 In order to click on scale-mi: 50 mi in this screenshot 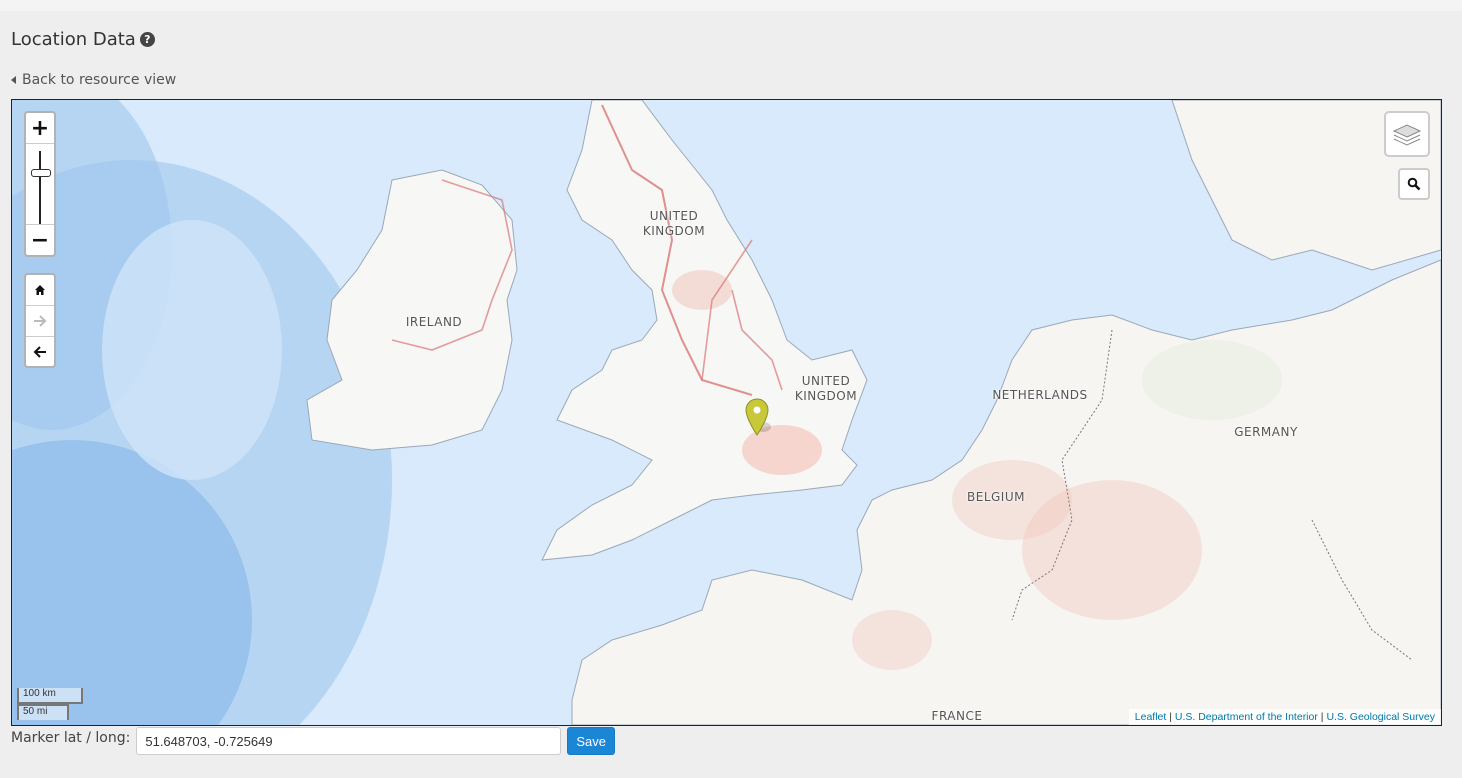, I will do `click(43, 712)`.